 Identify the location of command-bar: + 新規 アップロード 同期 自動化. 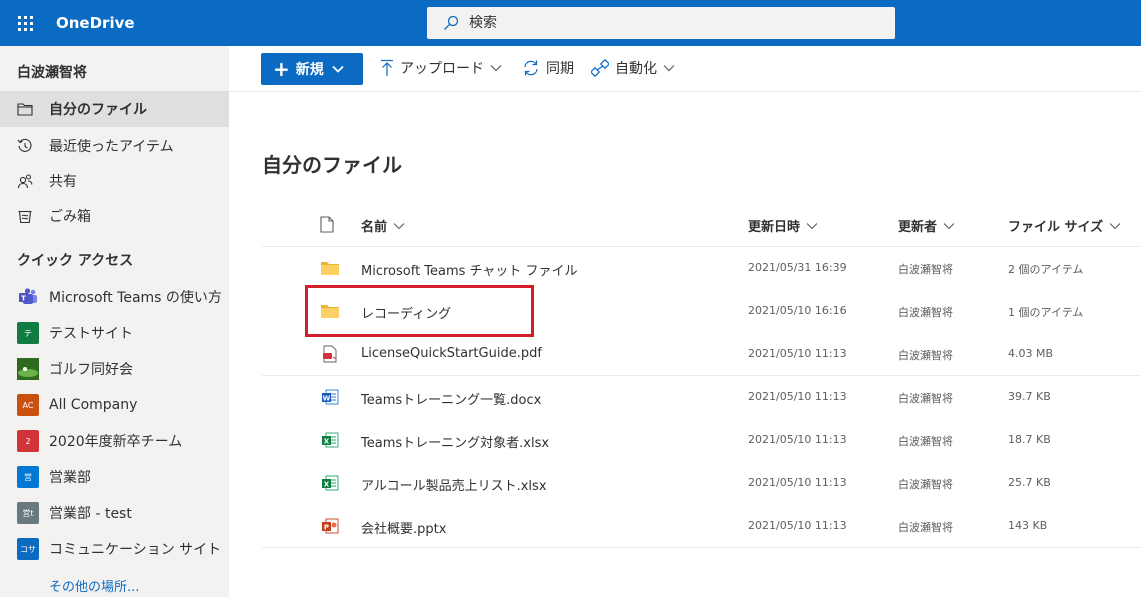
(685, 69).